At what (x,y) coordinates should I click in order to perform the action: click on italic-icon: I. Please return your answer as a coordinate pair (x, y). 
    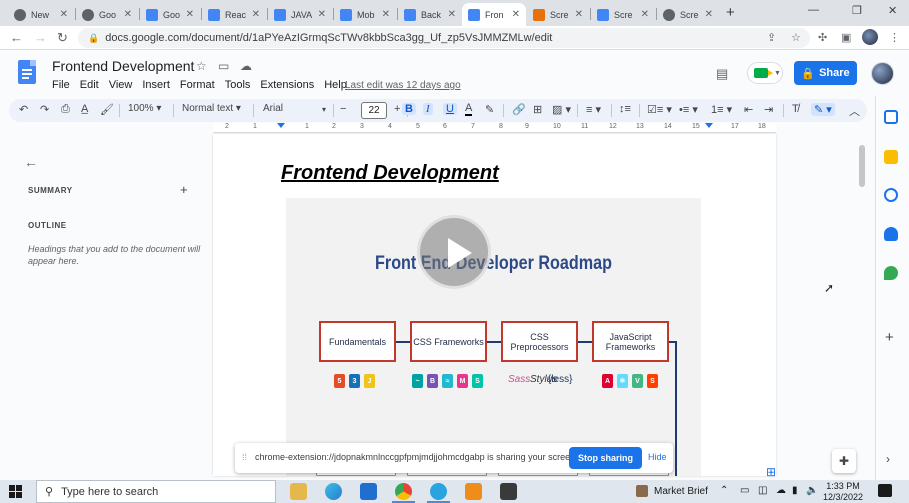
    Looking at the image, I should click on (428, 109).